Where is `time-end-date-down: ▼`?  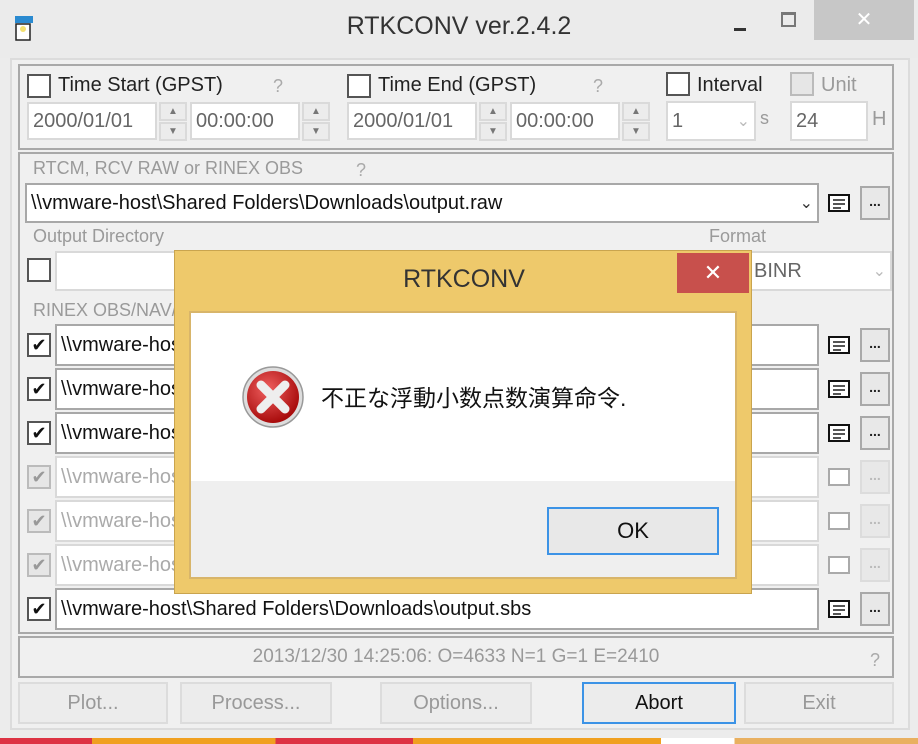
time-end-date-down: ▼ is located at coordinates (493, 131).